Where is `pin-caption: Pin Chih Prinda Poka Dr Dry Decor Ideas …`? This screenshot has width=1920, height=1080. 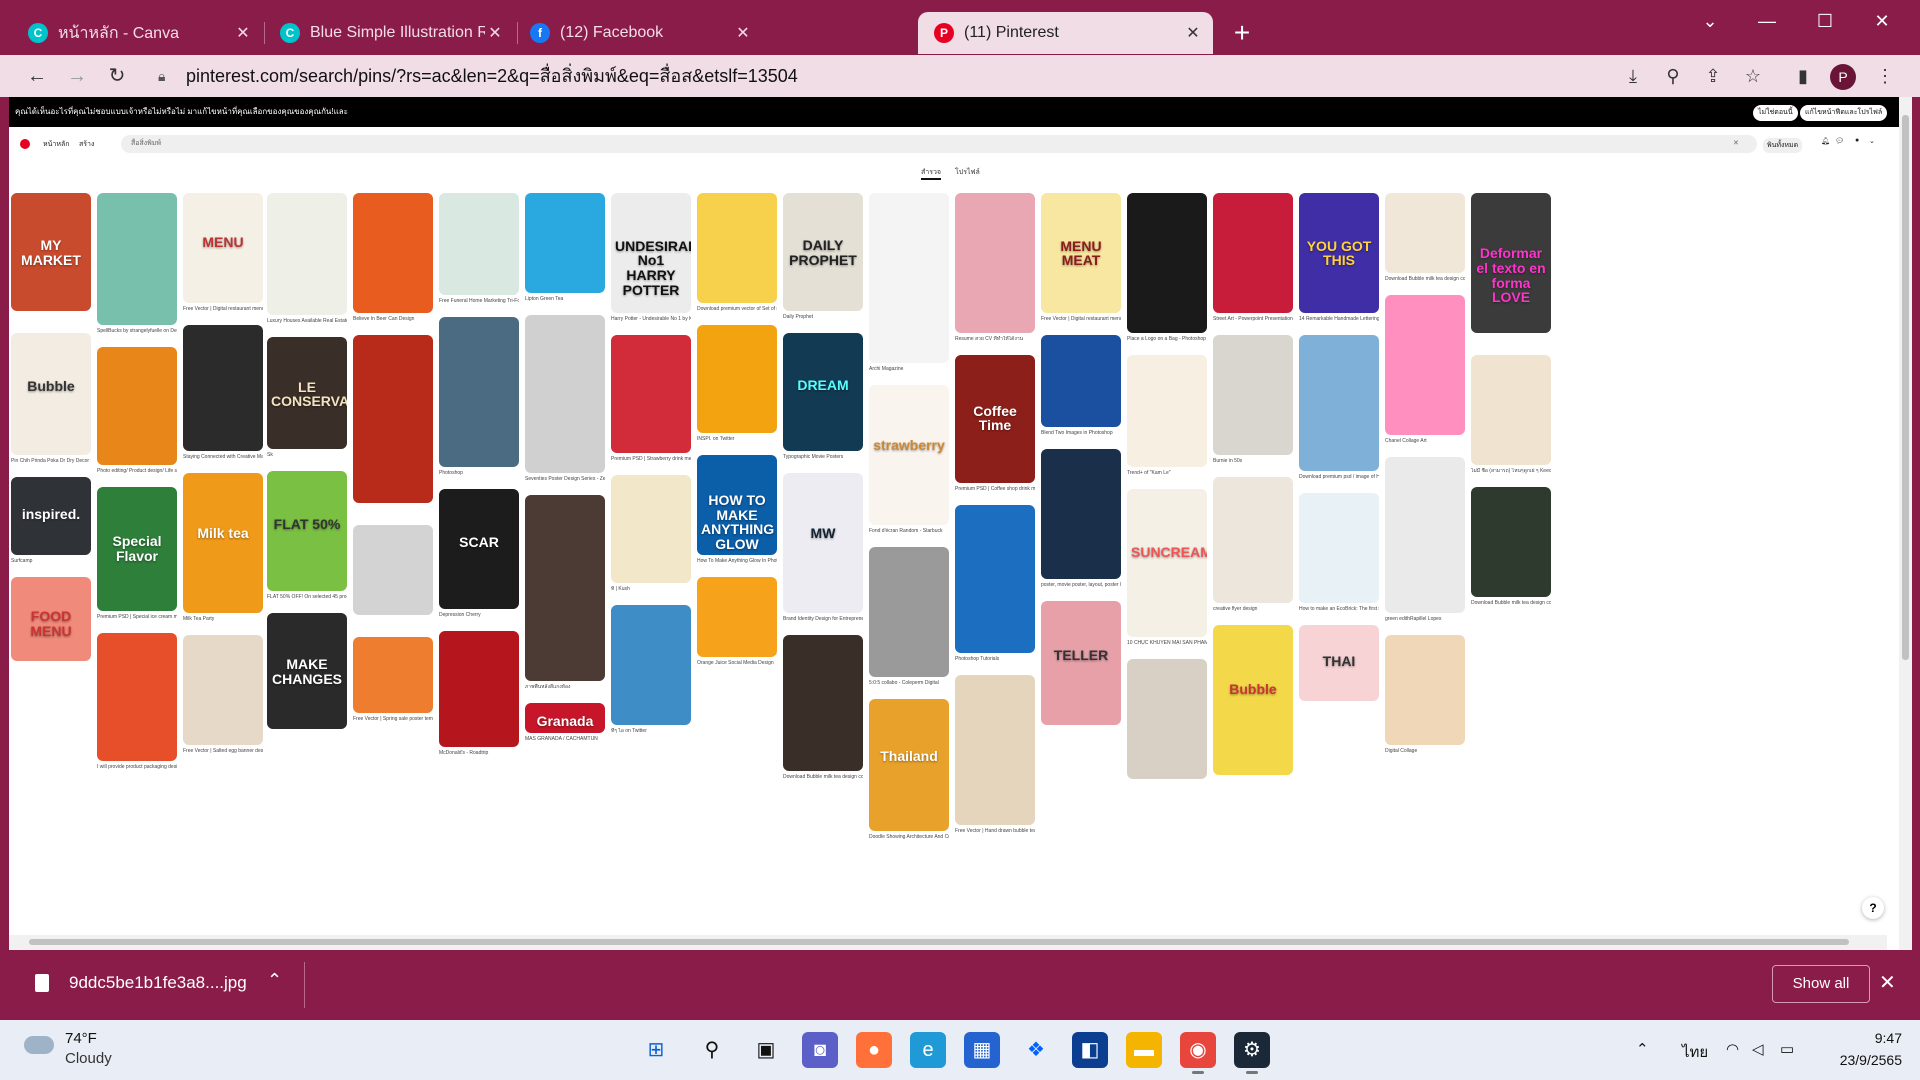 pin-caption: Pin Chih Prinda Poka Dr Dry Decor Ideas … is located at coordinates (51, 461).